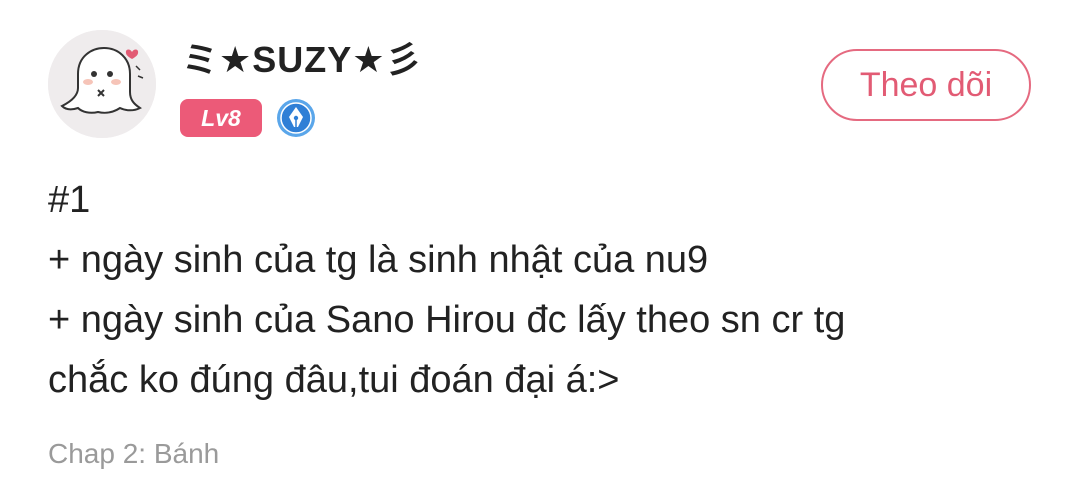  I want to click on comment-line: chắc ko đúng đâu,tui đoán đại á:>, so click(334, 380).